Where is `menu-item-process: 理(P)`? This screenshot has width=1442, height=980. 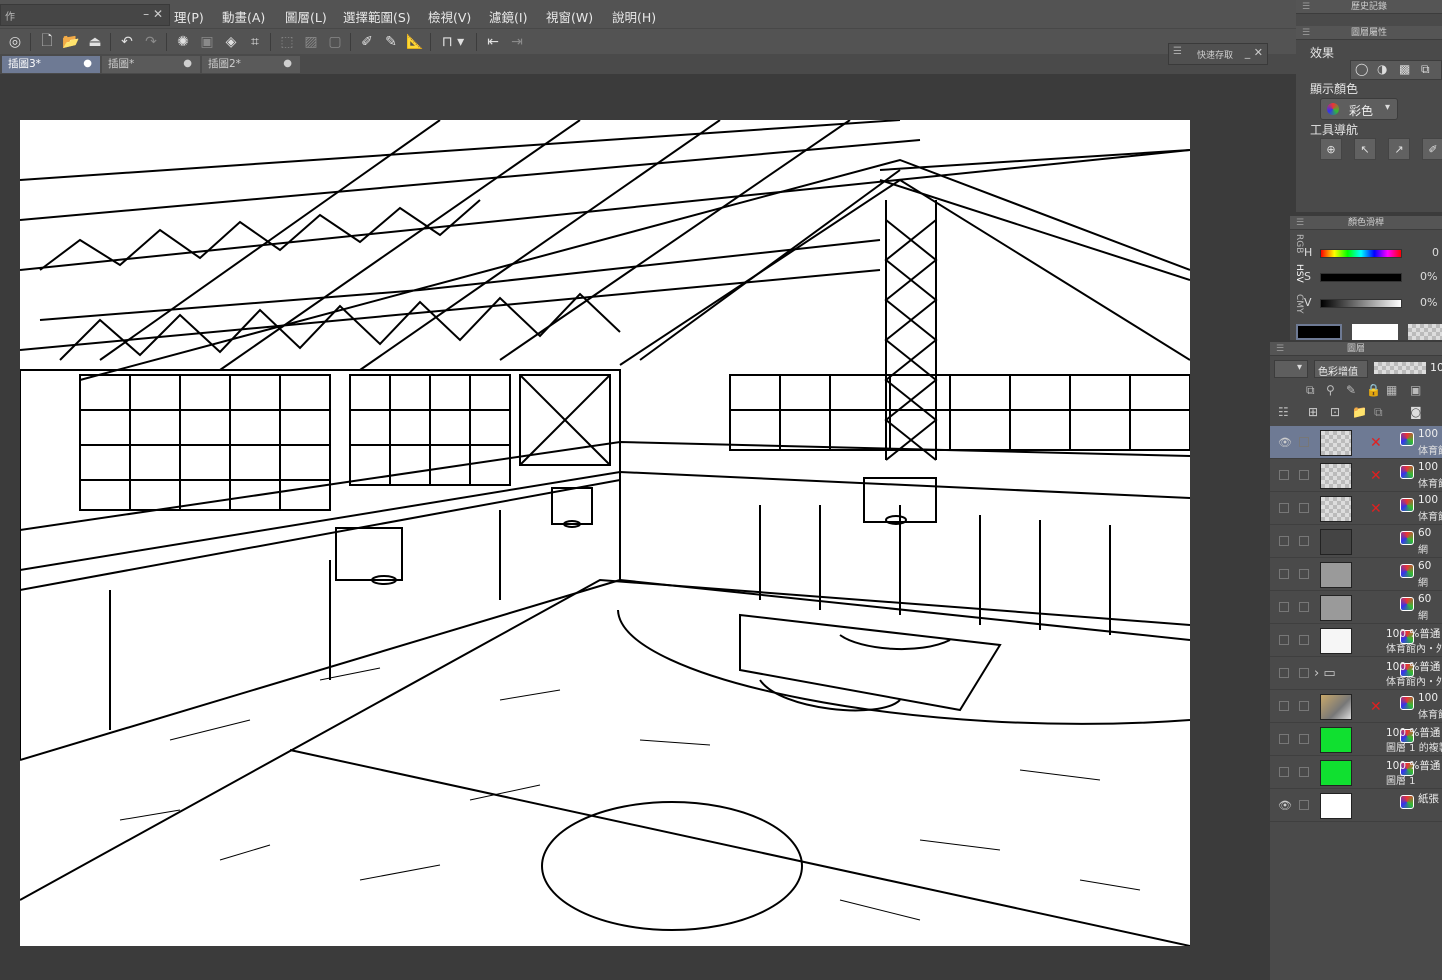
menu-item-process: 理(P) is located at coordinates (189, 16).